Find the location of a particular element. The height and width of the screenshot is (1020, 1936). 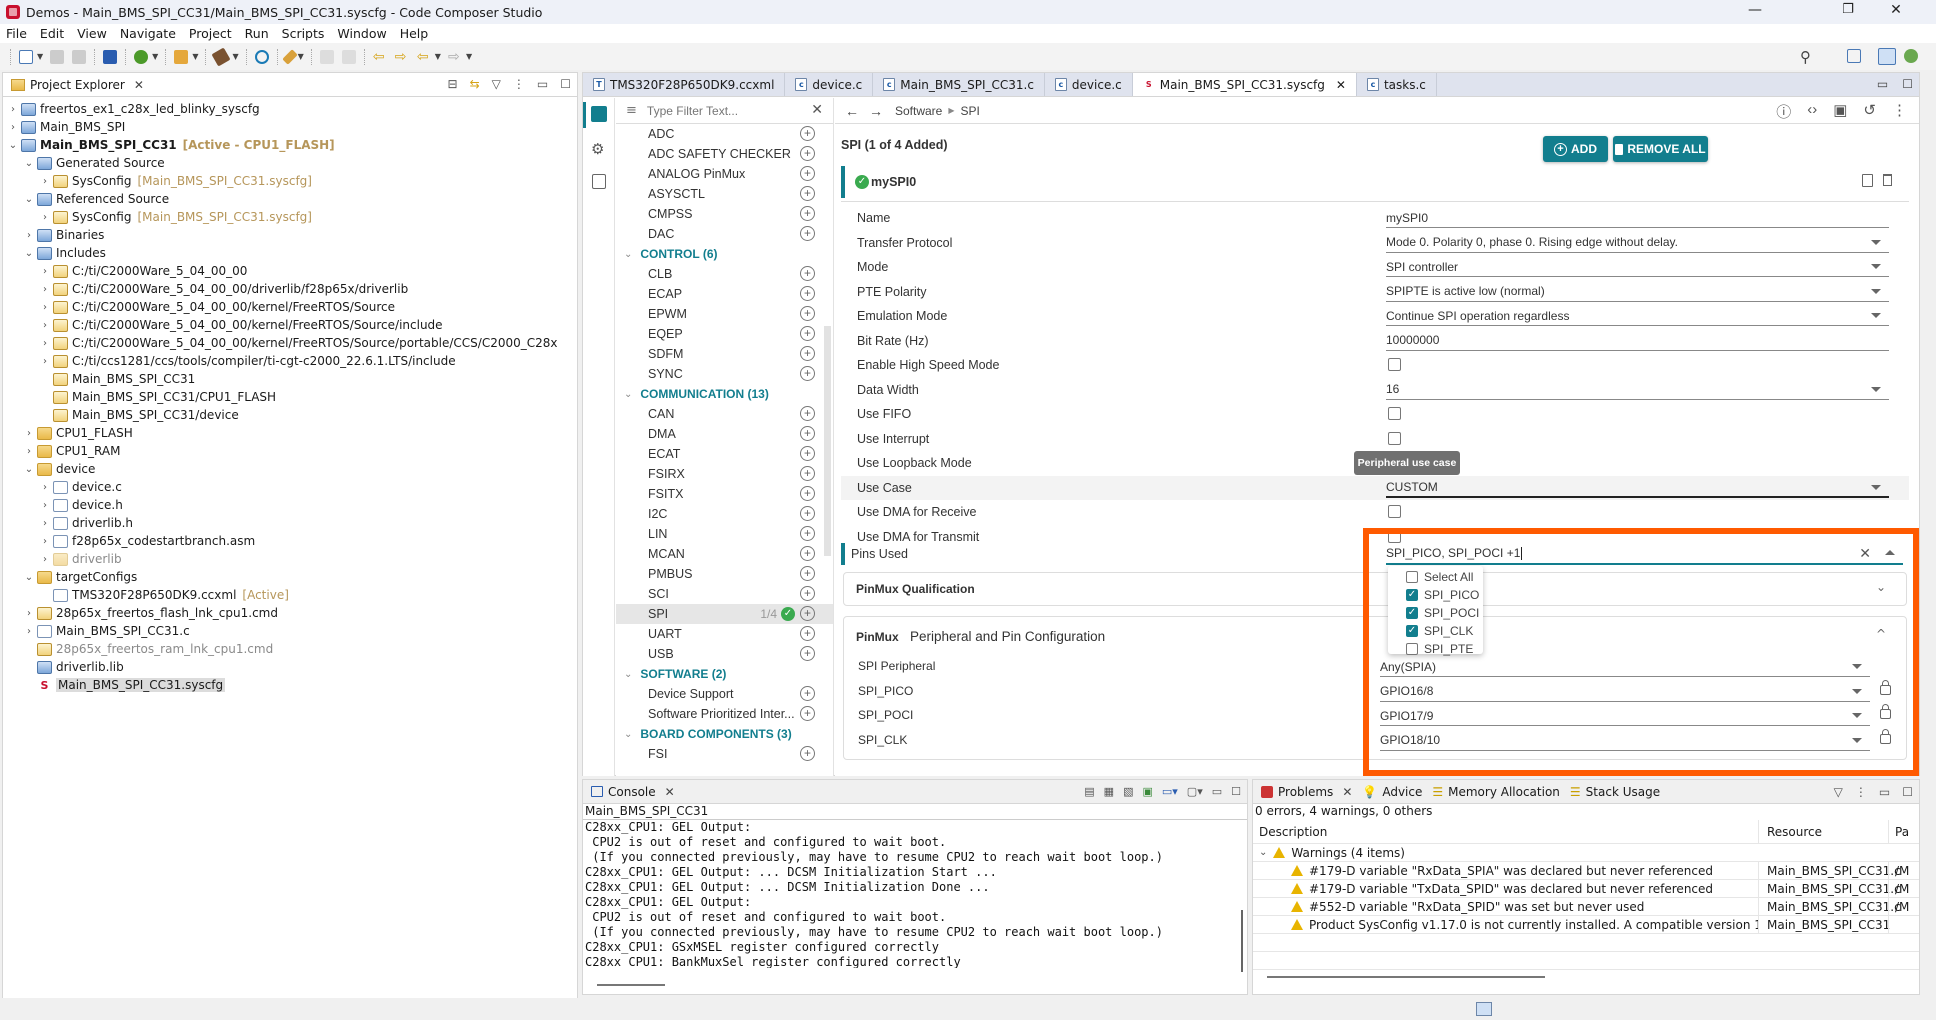

display-console-icon: ▭▾ is located at coordinates (1170, 791).